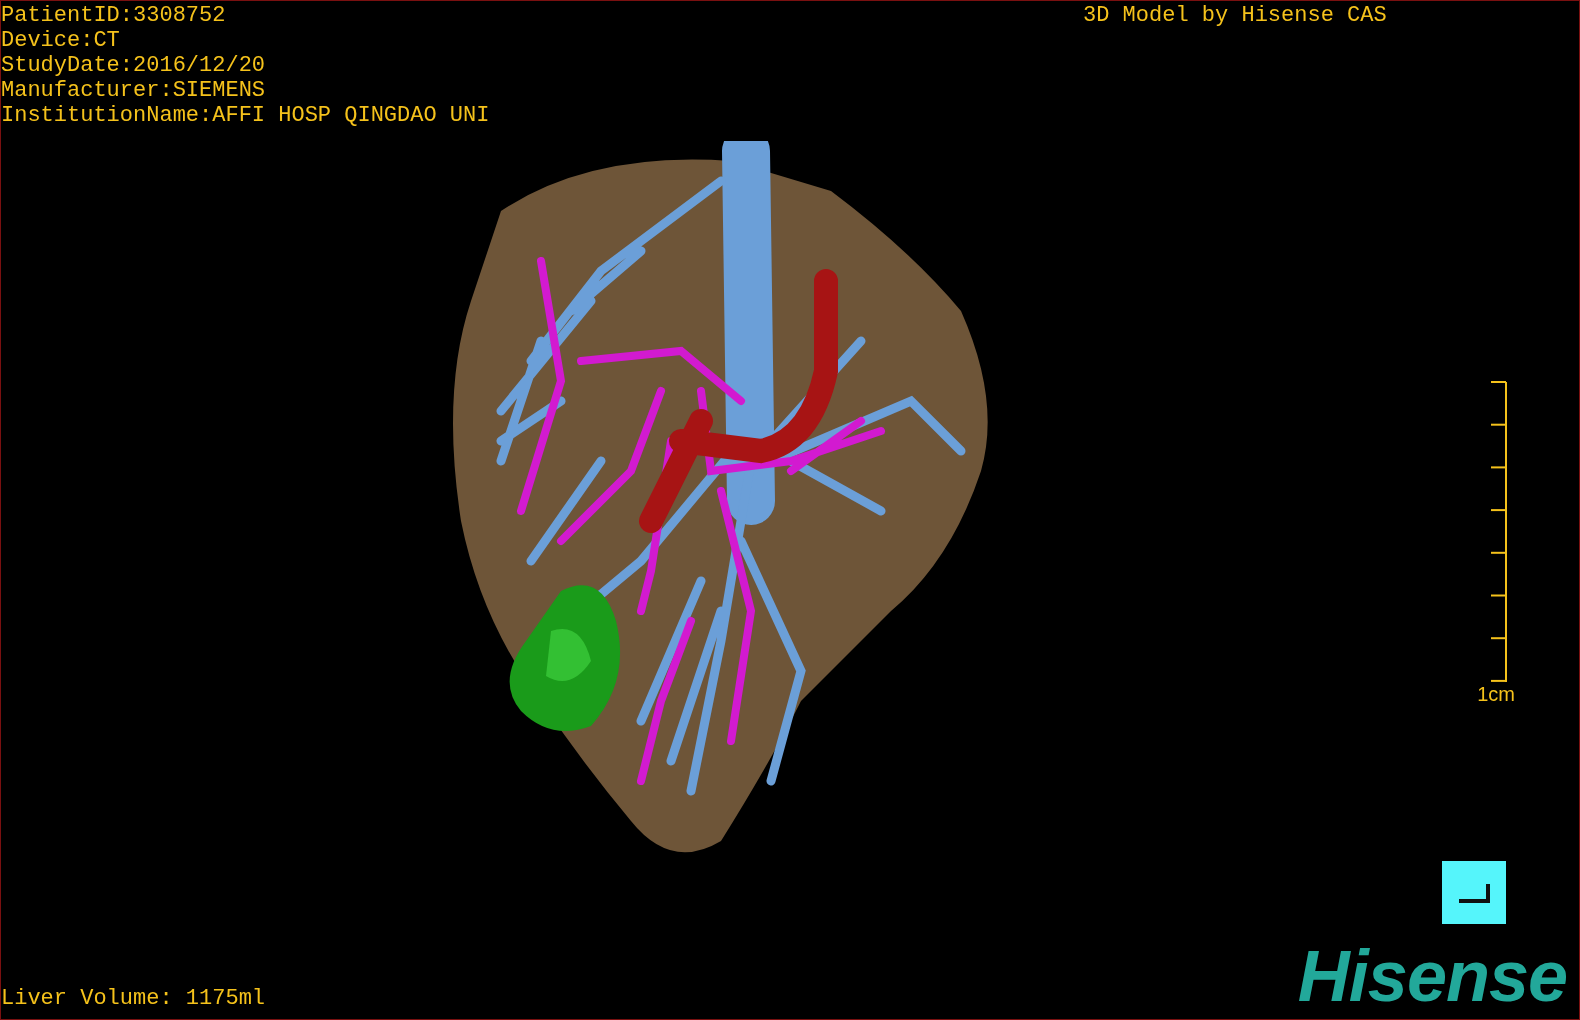  Describe the element at coordinates (1235, 15) in the screenshot. I see `viewer-title: 3D Model by Hisense CAS` at that location.